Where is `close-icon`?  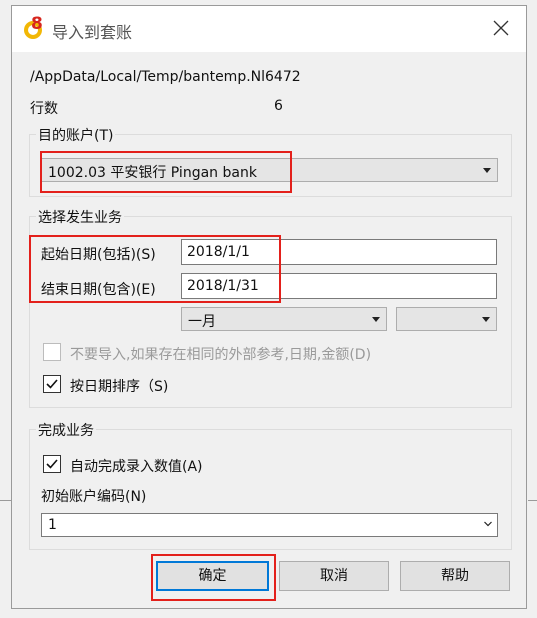
close-icon is located at coordinates (501, 28).